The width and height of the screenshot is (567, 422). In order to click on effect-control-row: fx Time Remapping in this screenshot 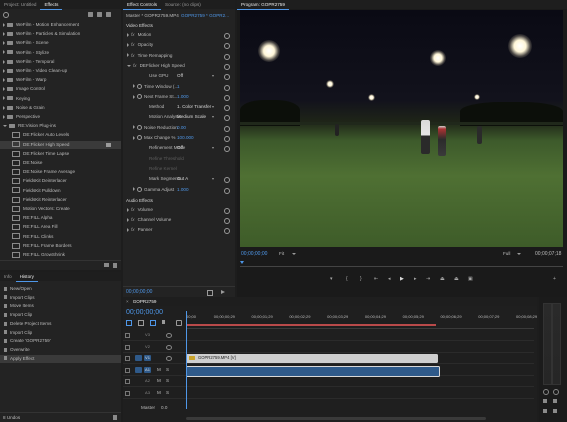, I will do `click(179, 56)`.